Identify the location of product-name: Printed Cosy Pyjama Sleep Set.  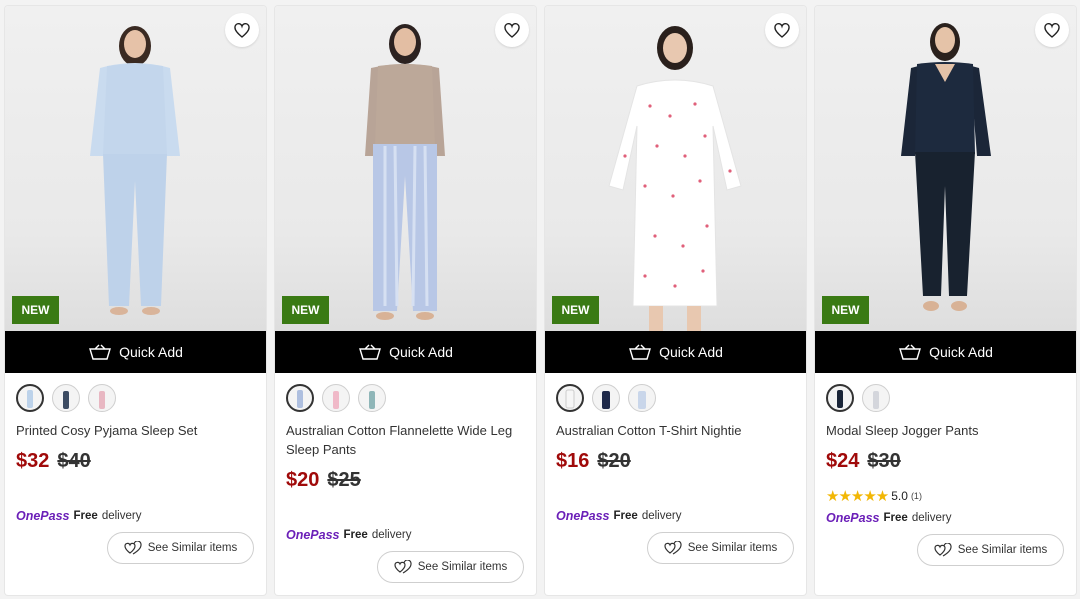
(136, 430).